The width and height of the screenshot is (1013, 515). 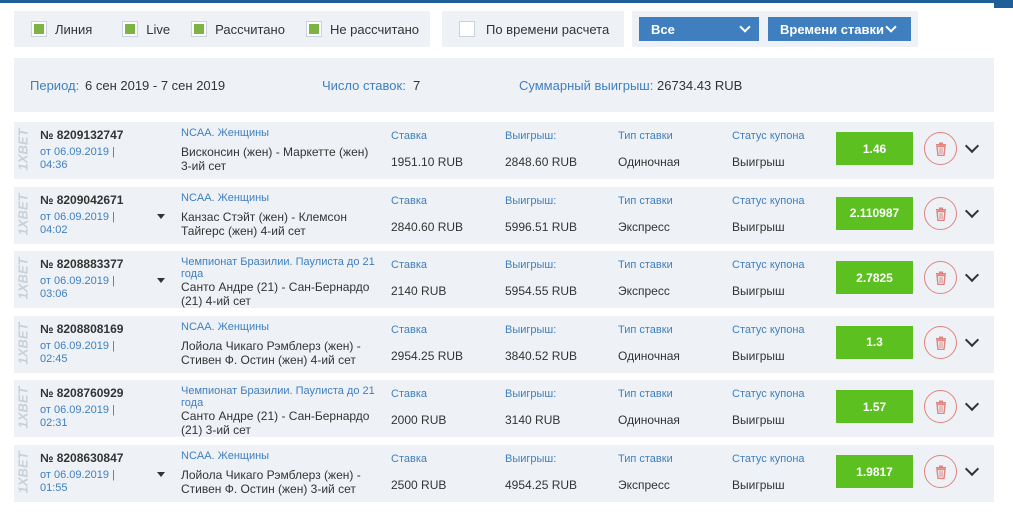 I want to click on stake-value: 2500 RUB, so click(x=419, y=485).